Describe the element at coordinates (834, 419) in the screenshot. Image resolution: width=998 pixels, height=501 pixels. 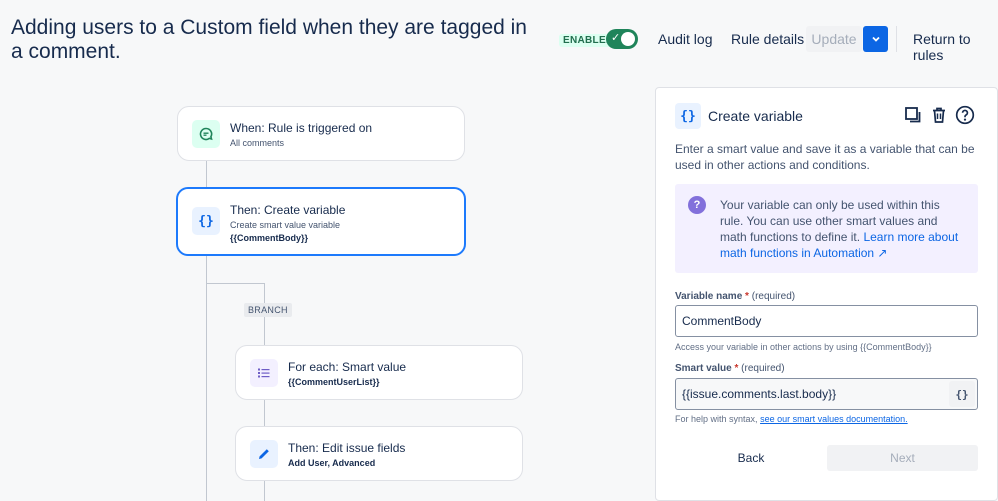
I see `smart-values-docs-link: see our smart values documentation.` at that location.